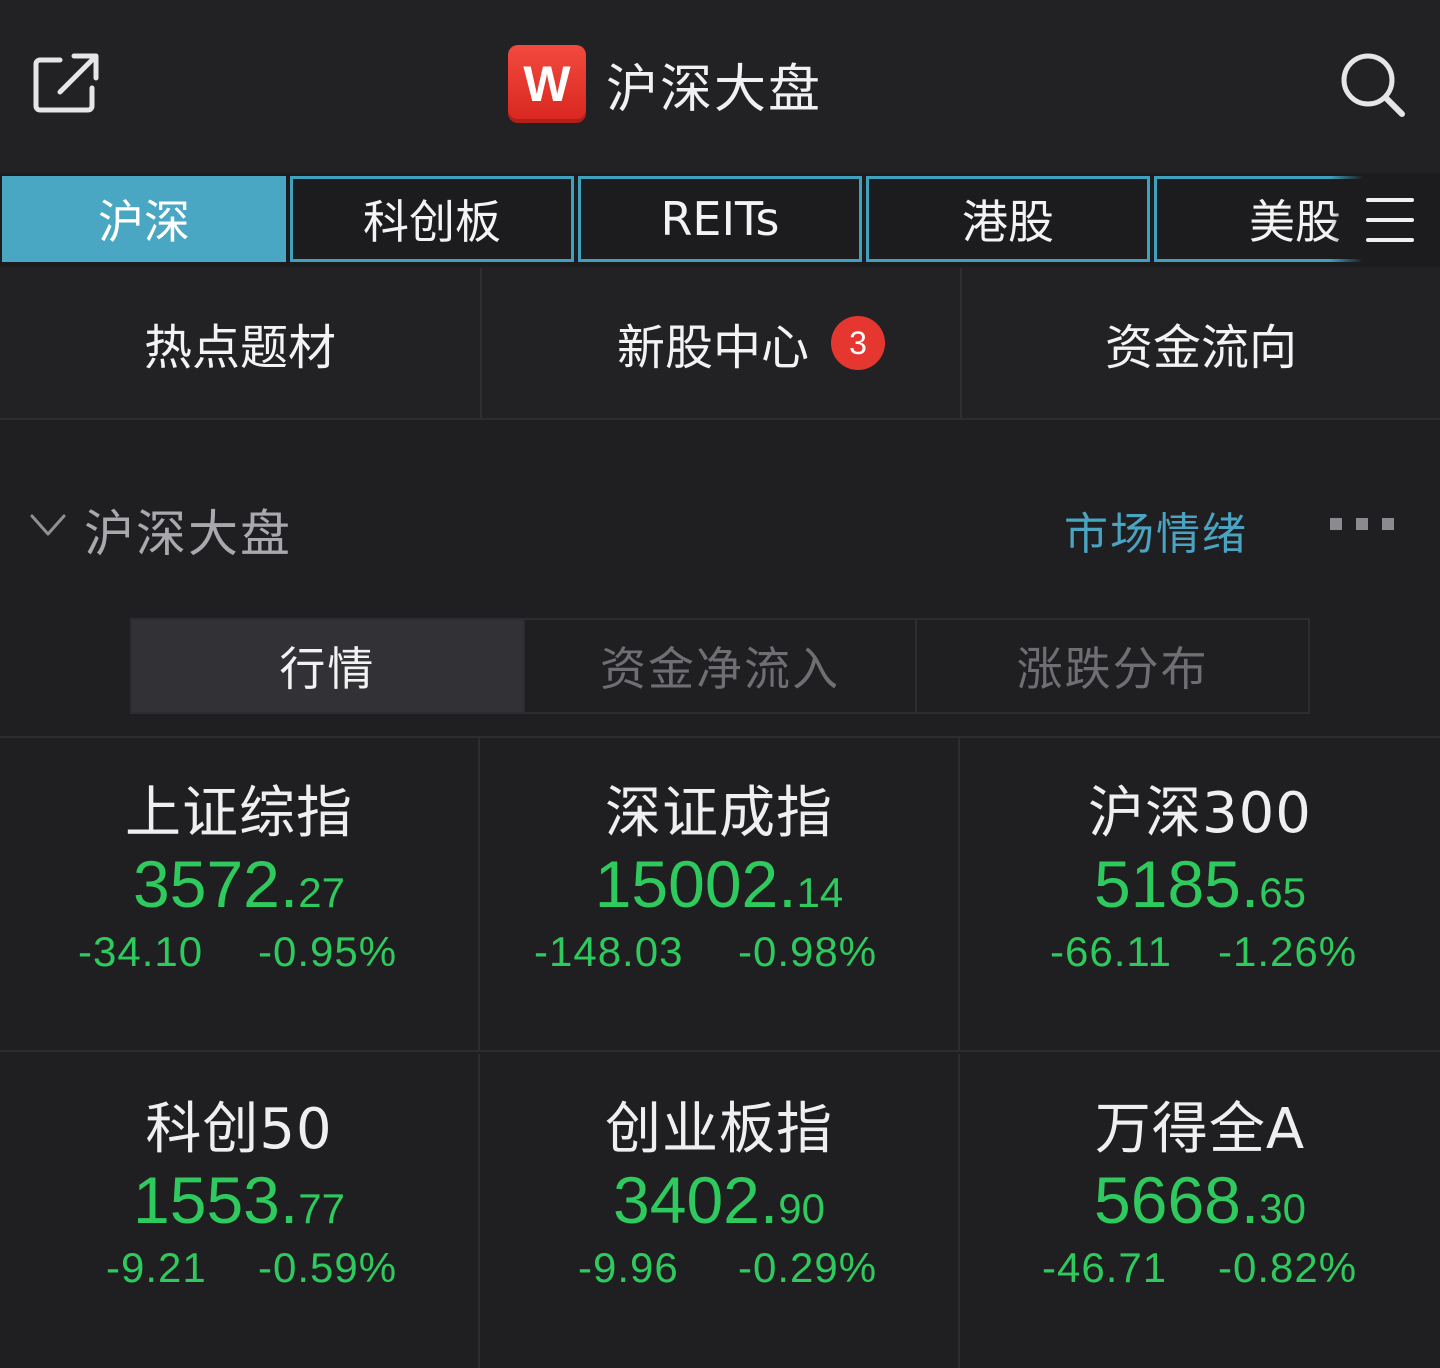 The width and height of the screenshot is (1440, 1368). What do you see at coordinates (1112, 666) in the screenshot?
I see `segment-distribution: 涨跌分布` at bounding box center [1112, 666].